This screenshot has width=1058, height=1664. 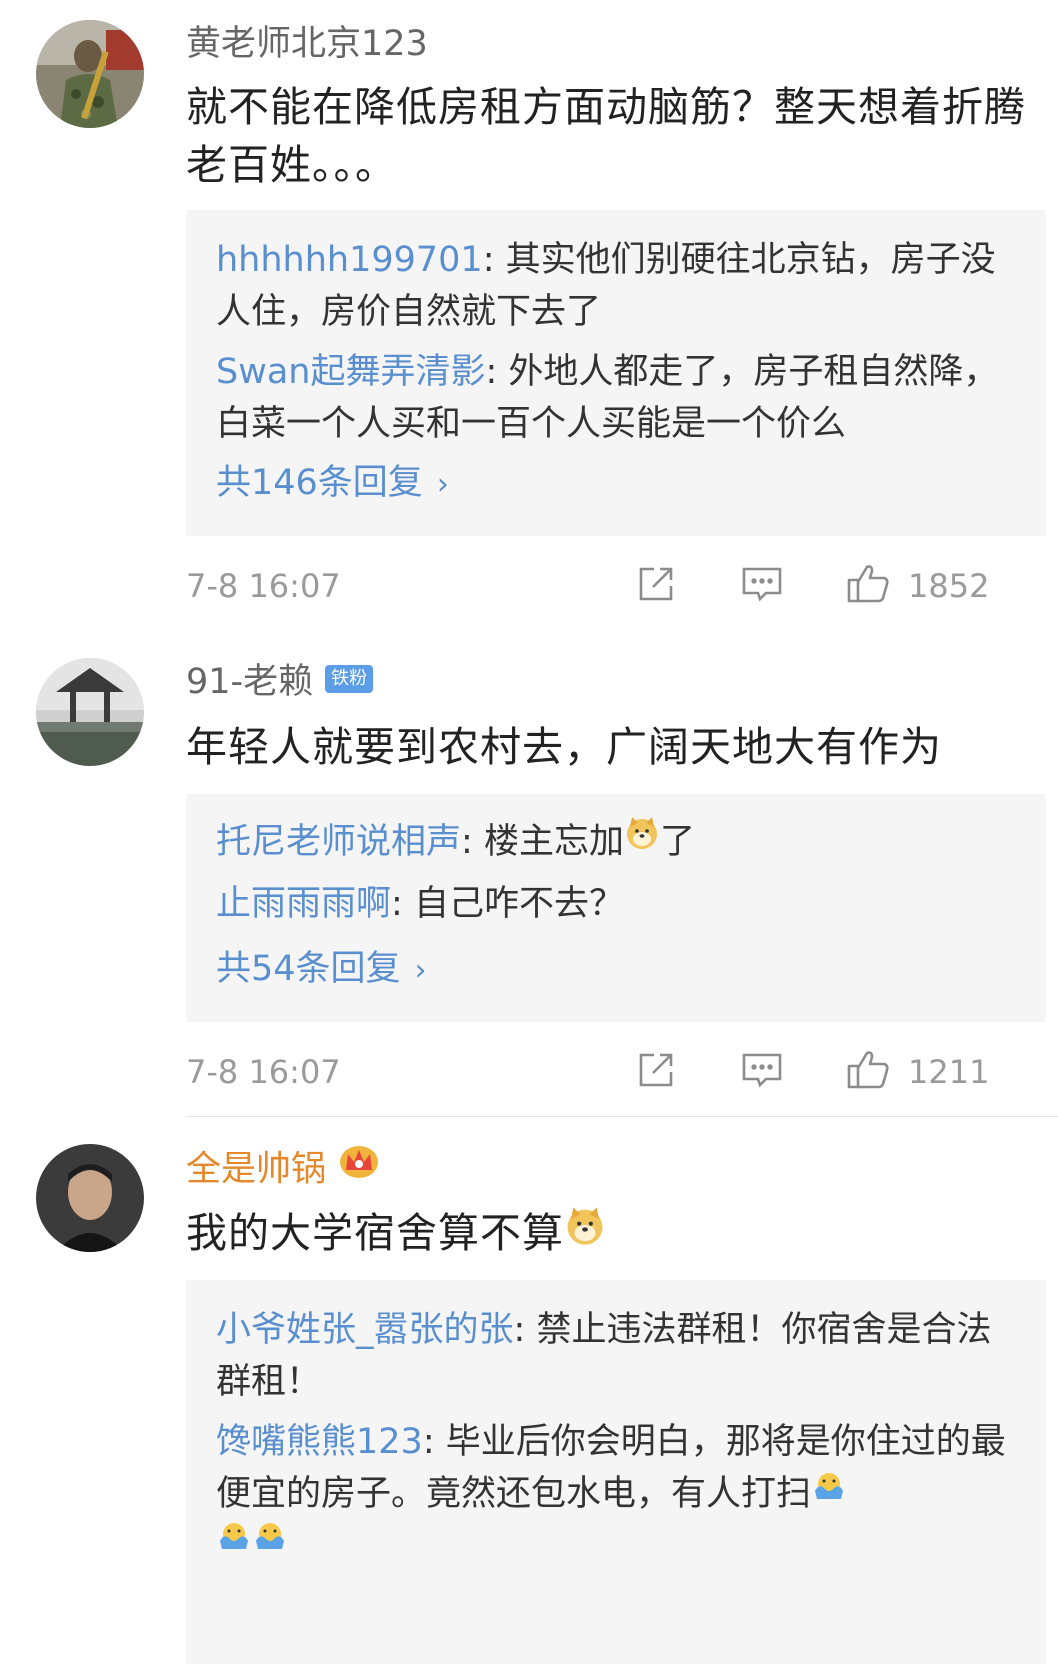 I want to click on username: 全是帅锅, so click(x=283, y=1170).